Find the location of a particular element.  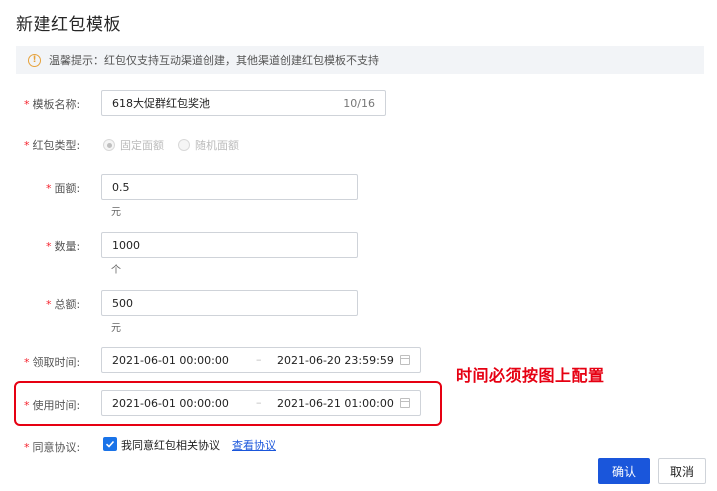

notice-bar: ! 温馨提示：红包仅支持互动渠道创建，其他渠道创建红包模板不支持 is located at coordinates (360, 60).